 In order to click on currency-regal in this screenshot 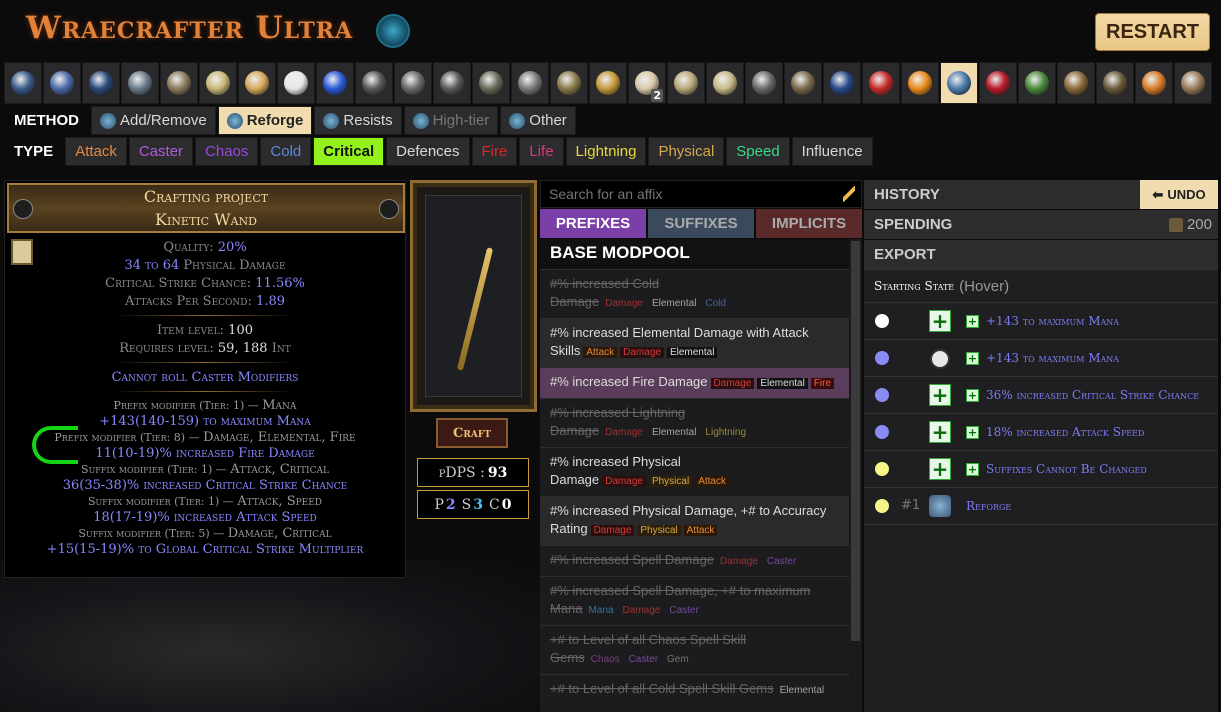, I will do `click(140, 83)`.